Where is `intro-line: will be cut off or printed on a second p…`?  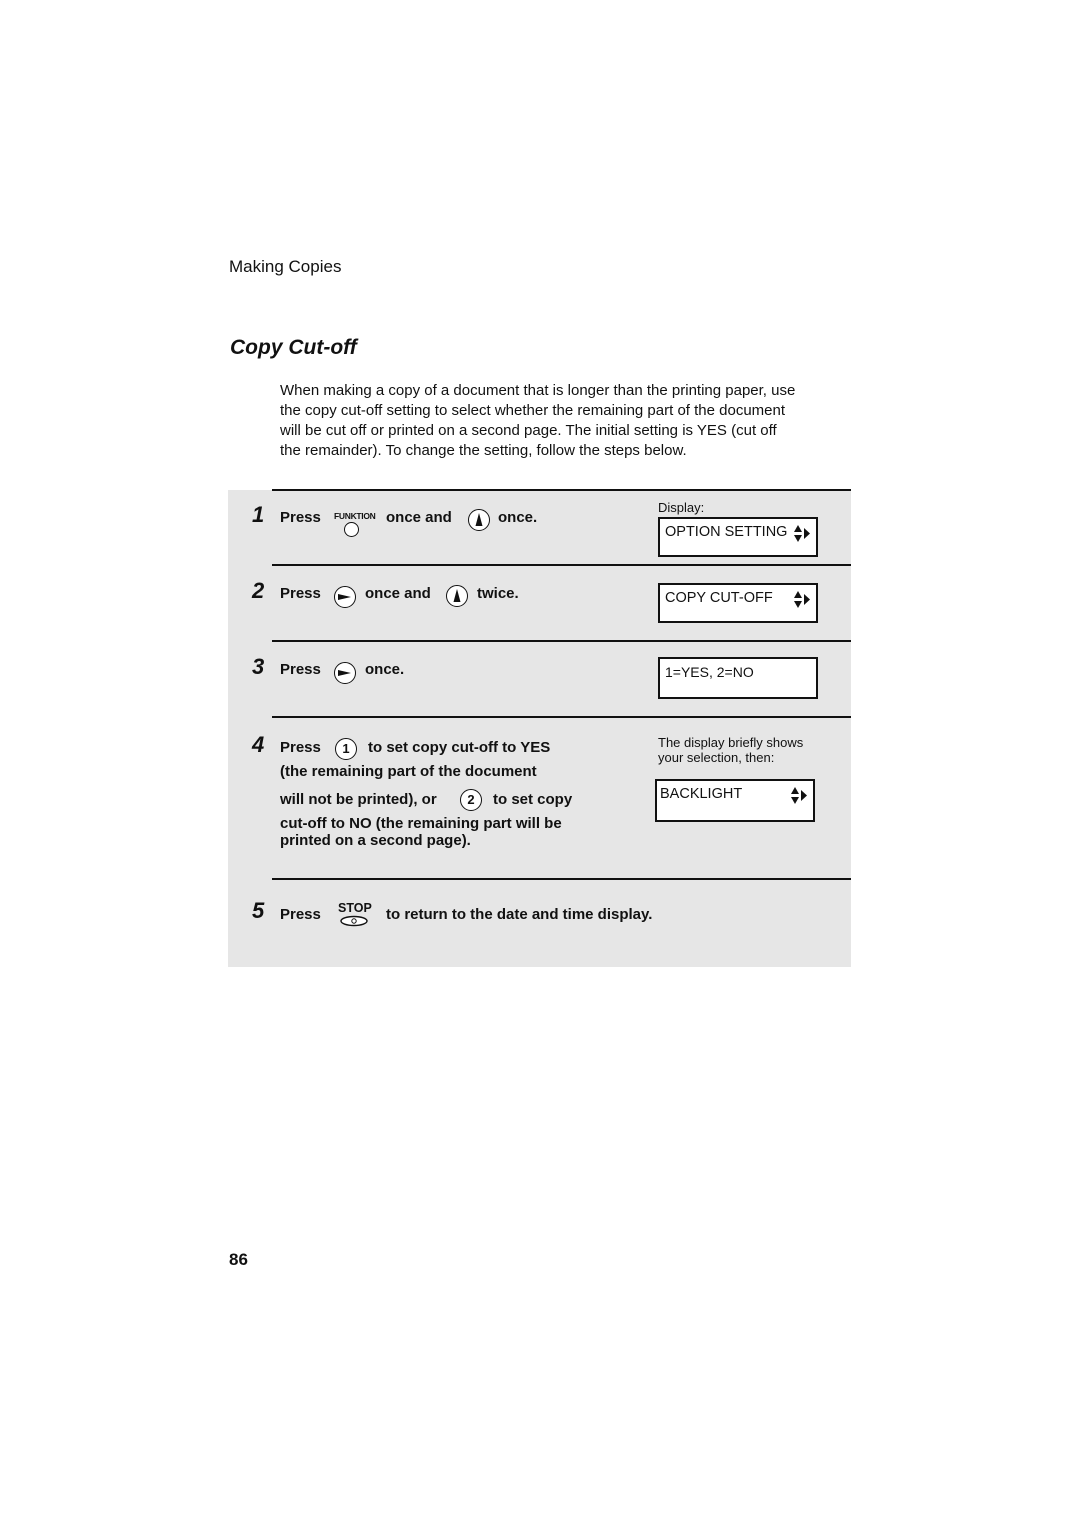 intro-line: will be cut off or printed on a second p… is located at coordinates (528, 430).